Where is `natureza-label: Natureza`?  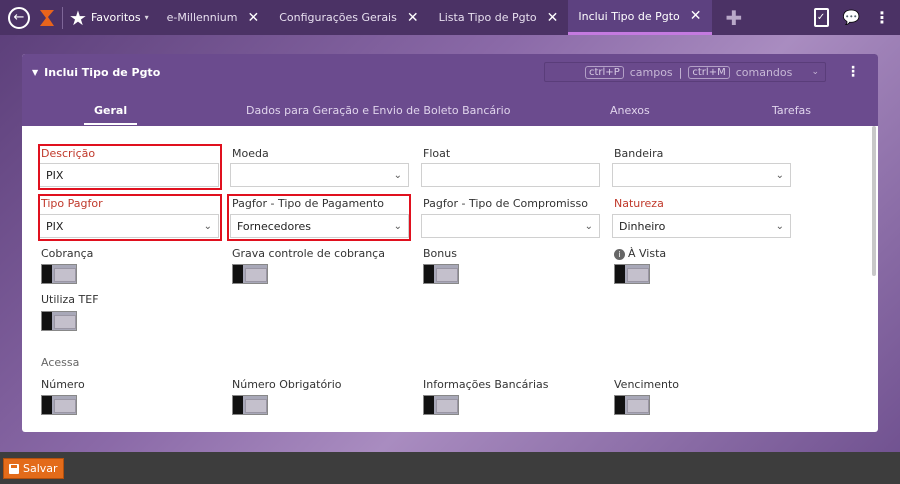 natureza-label: Natureza is located at coordinates (639, 203).